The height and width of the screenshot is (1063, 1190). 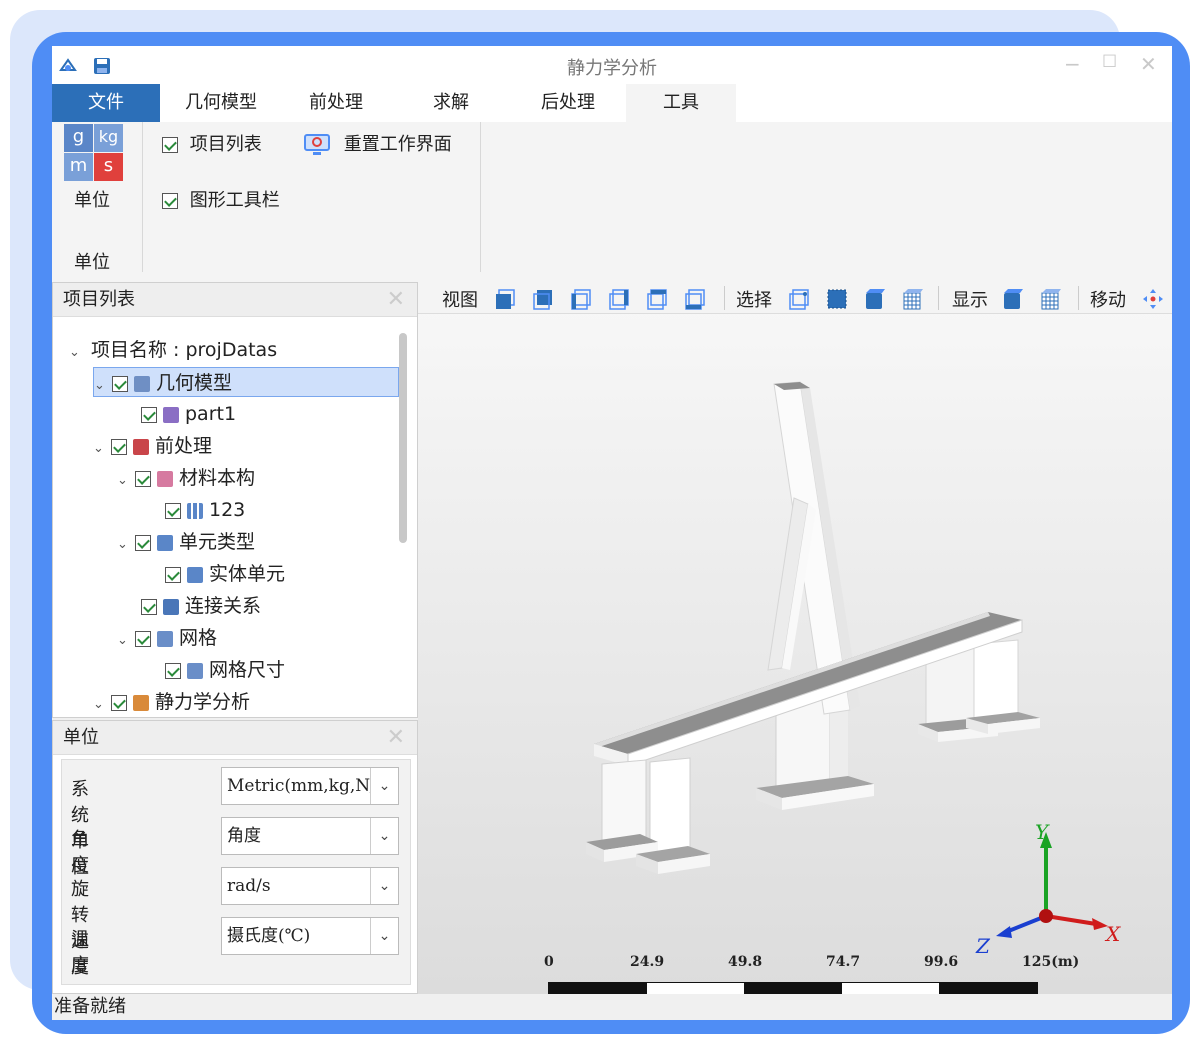 What do you see at coordinates (188, 414) in the screenshot?
I see `tree-item-part: part1` at bounding box center [188, 414].